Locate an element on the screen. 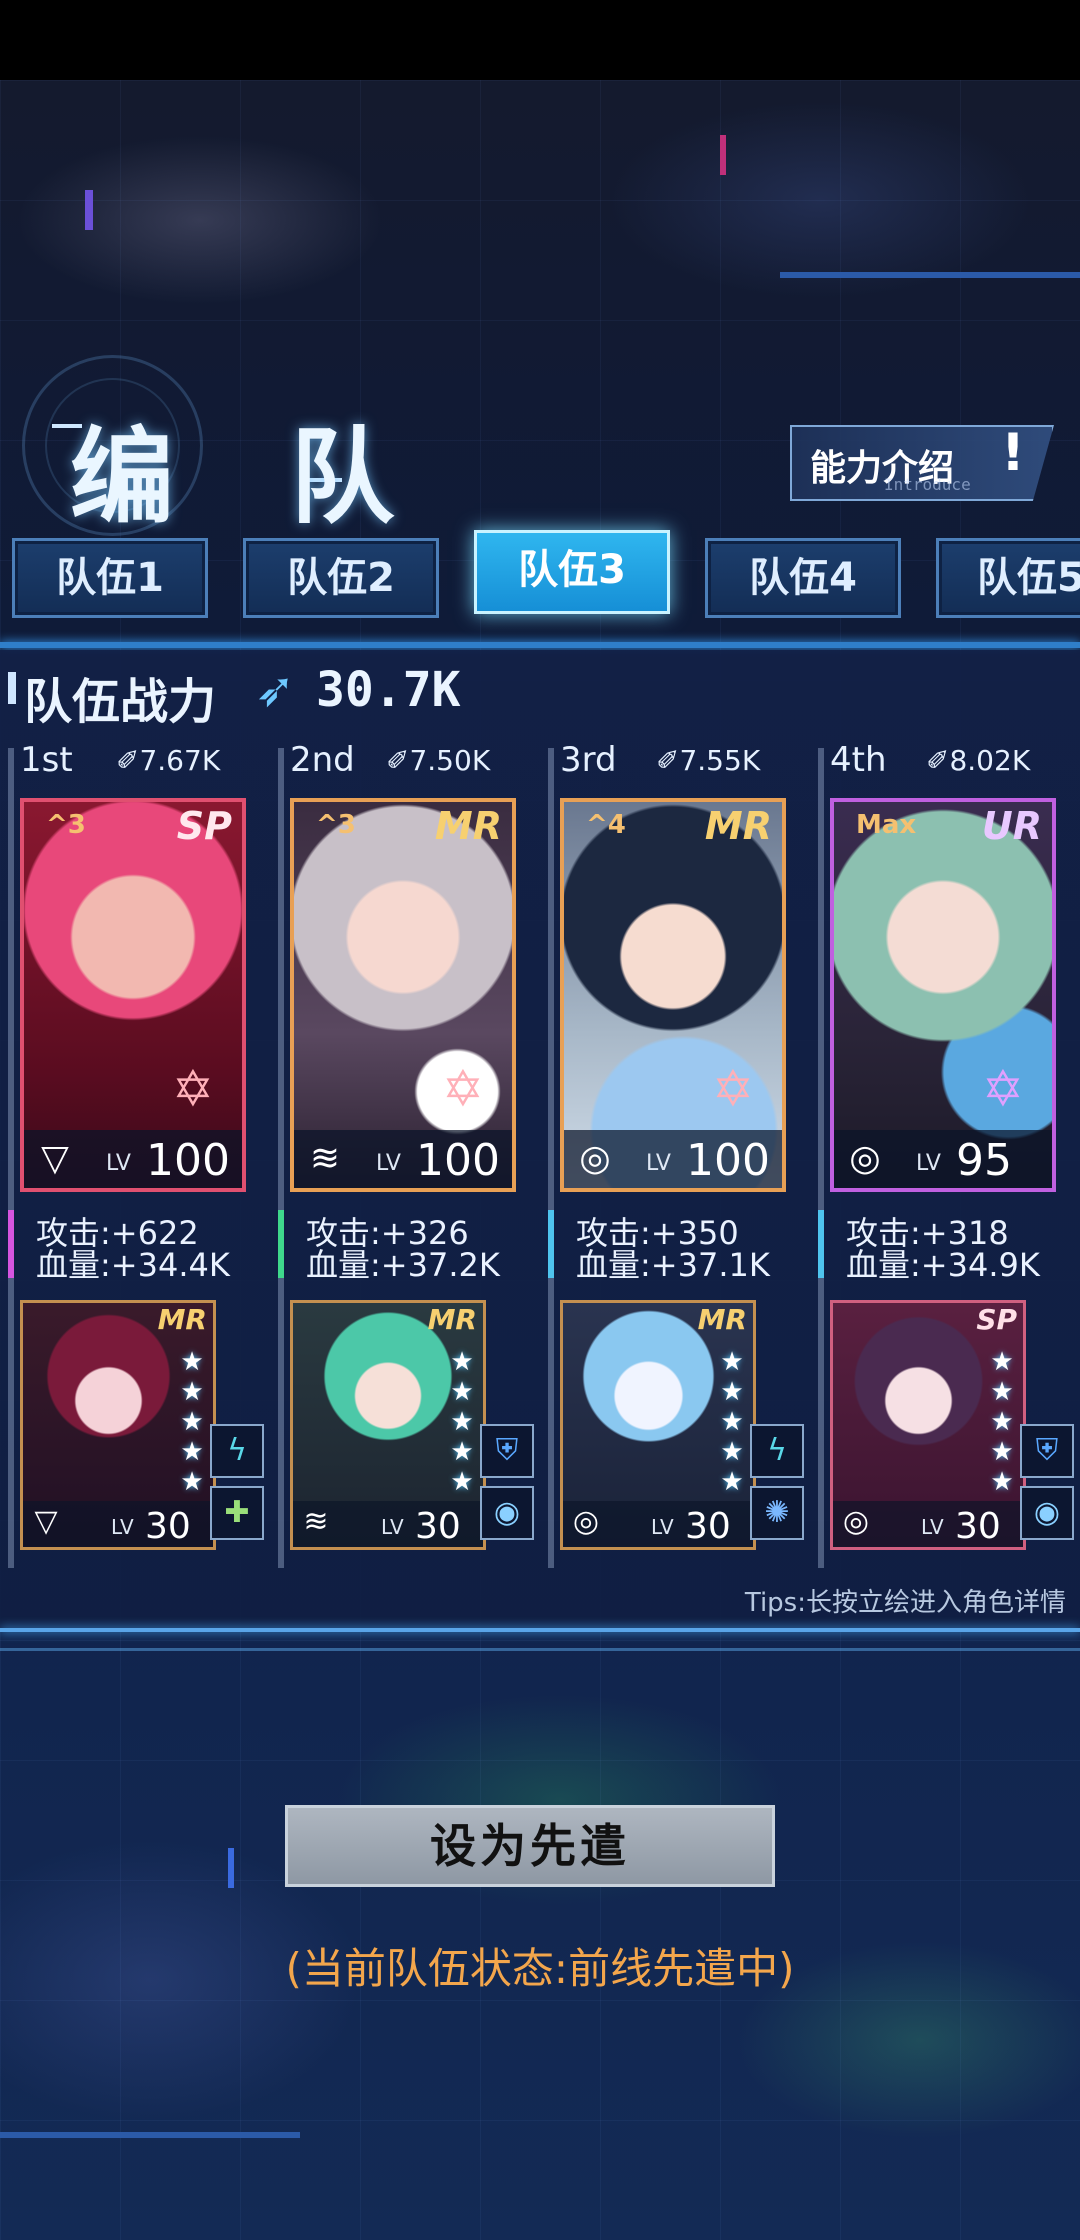 Image resolution: width=1080 pixels, height=2240 pixels. cross-skill-icon: ✚ is located at coordinates (237, 1513).